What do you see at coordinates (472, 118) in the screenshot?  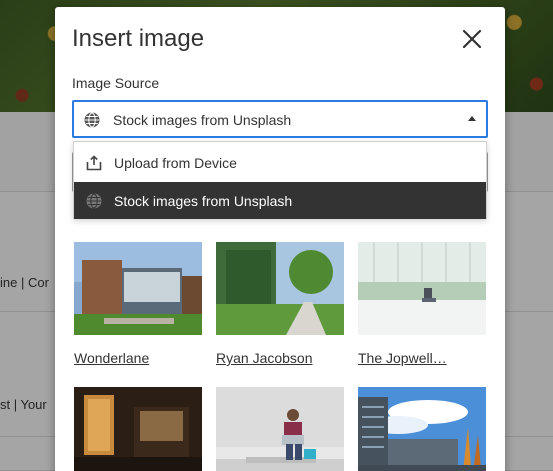 I see `caret-up-icon` at bounding box center [472, 118].